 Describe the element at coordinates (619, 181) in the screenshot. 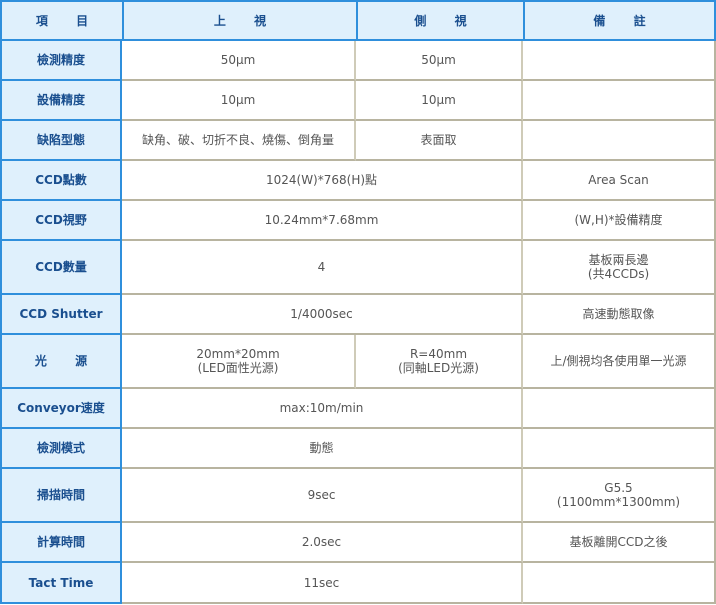

I see `remark-value: Area Scan` at that location.